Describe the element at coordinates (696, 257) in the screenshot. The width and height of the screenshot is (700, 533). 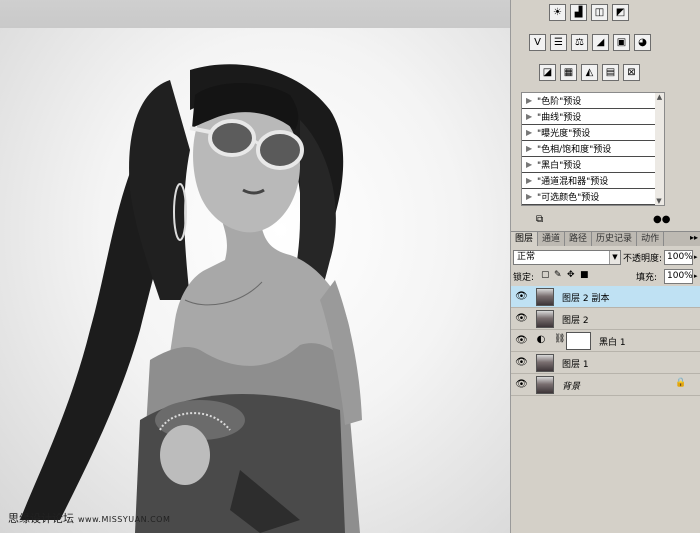
I see `opacity-slider-icon: ▸` at that location.